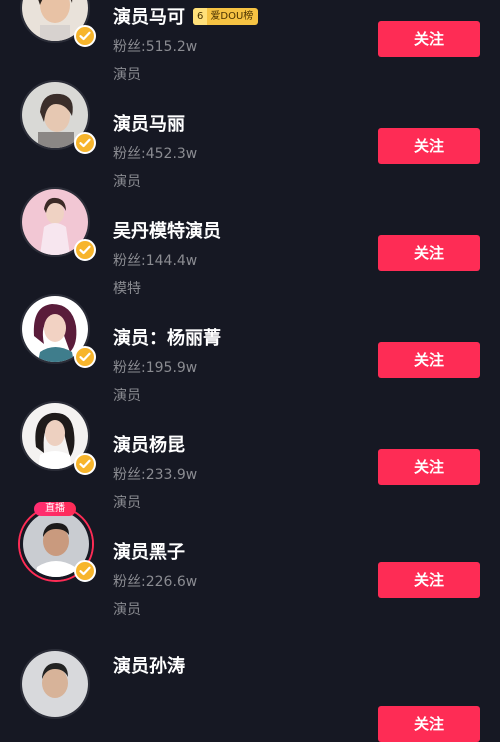 The height and width of the screenshot is (742, 500). I want to click on fan-count: 粉丝:195.9w, so click(155, 368).